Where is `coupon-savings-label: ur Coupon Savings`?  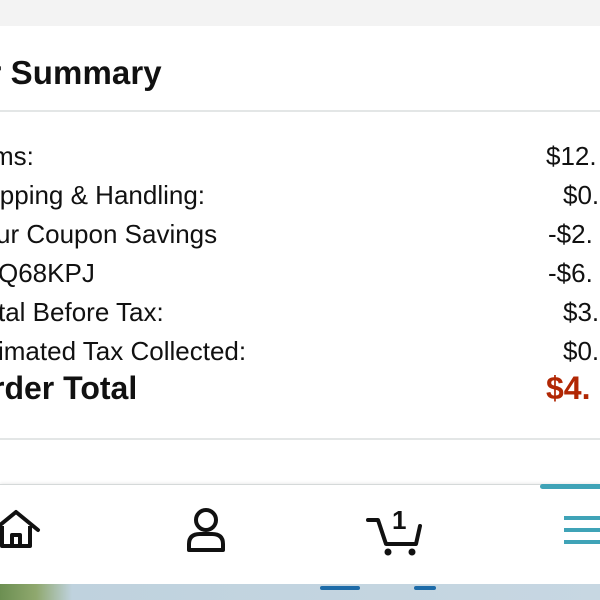 coupon-savings-label: ur Coupon Savings is located at coordinates (109, 234).